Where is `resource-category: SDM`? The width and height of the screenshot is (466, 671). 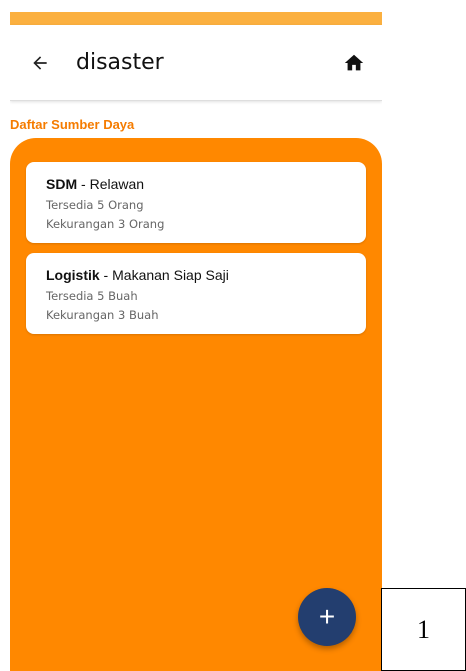 resource-category: SDM is located at coordinates (62, 184).